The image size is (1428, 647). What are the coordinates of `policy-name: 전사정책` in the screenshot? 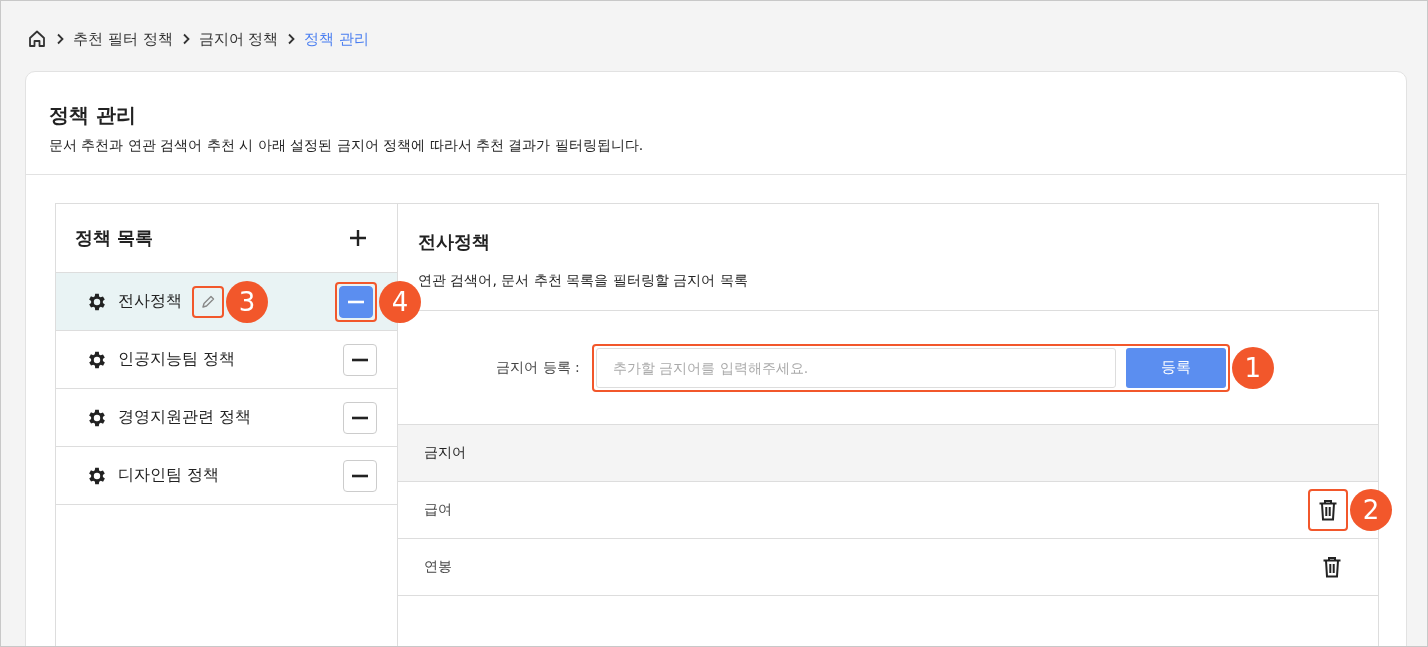 It's located at (150, 301).